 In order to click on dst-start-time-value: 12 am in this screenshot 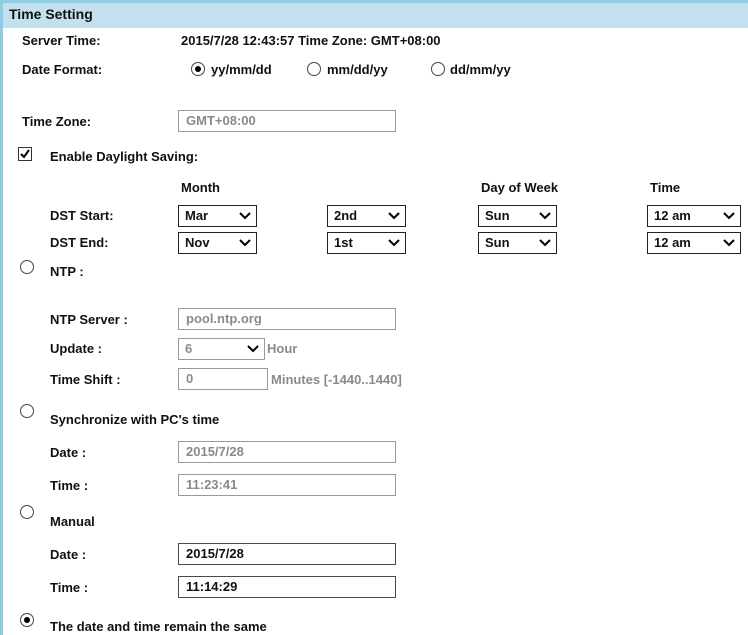, I will do `click(672, 215)`.